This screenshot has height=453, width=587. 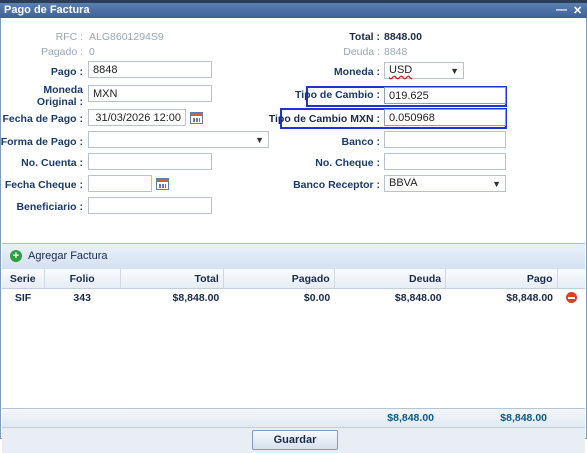 I want to click on moneda-original-label: Moneda Original :, so click(x=60, y=96).